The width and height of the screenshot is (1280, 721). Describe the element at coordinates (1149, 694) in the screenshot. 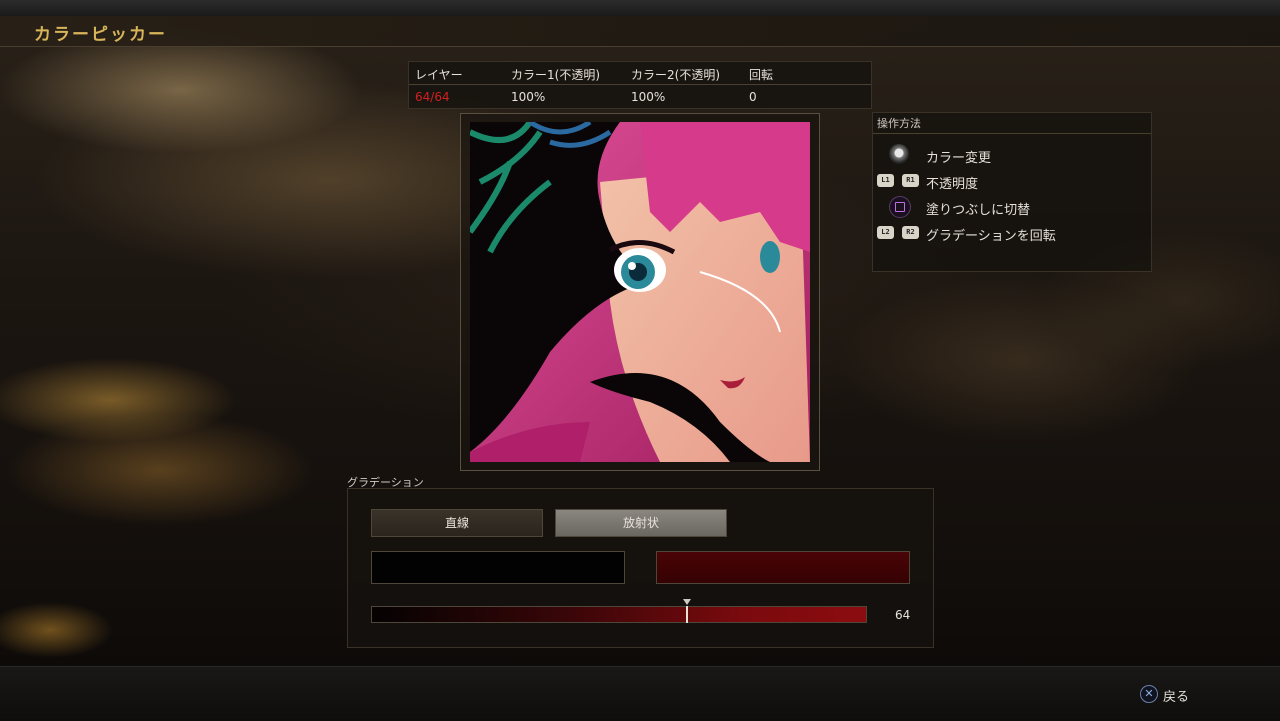

I see `cross-button-icon: ✕` at that location.